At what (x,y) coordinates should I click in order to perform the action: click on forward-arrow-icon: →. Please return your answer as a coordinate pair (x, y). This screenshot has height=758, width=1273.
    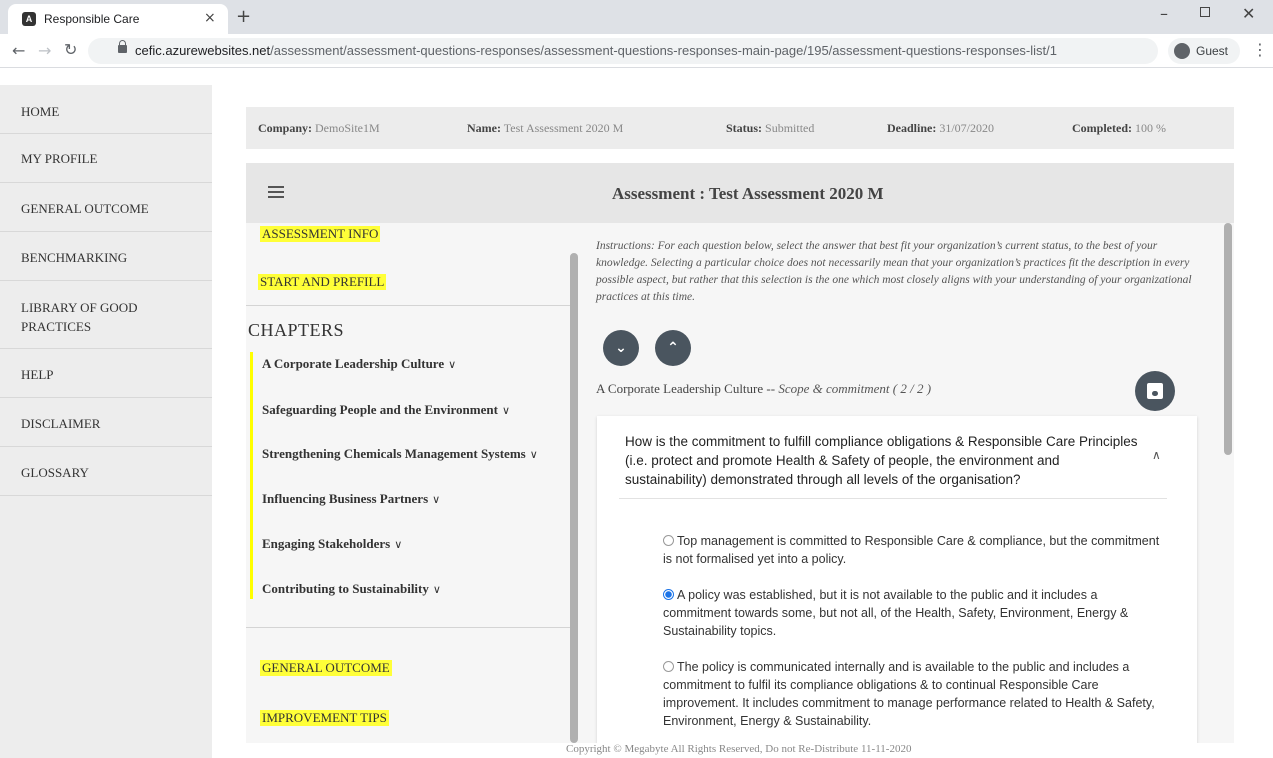
    Looking at the image, I should click on (44, 50).